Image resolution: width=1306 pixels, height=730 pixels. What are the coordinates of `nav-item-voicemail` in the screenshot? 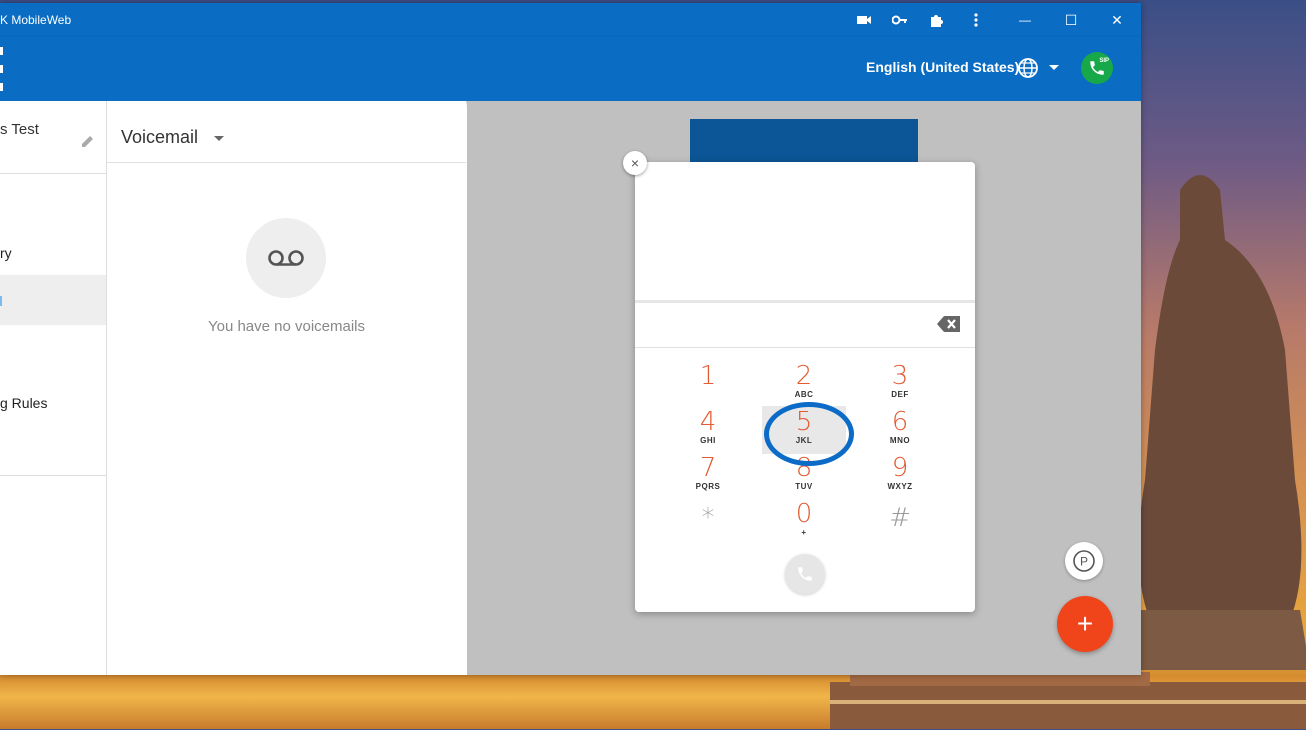 It's located at (53, 300).